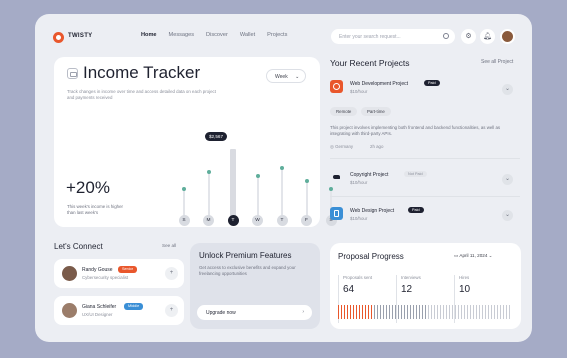  Describe the element at coordinates (359, 218) in the screenshot. I see `project-price: $10/hour` at that location.